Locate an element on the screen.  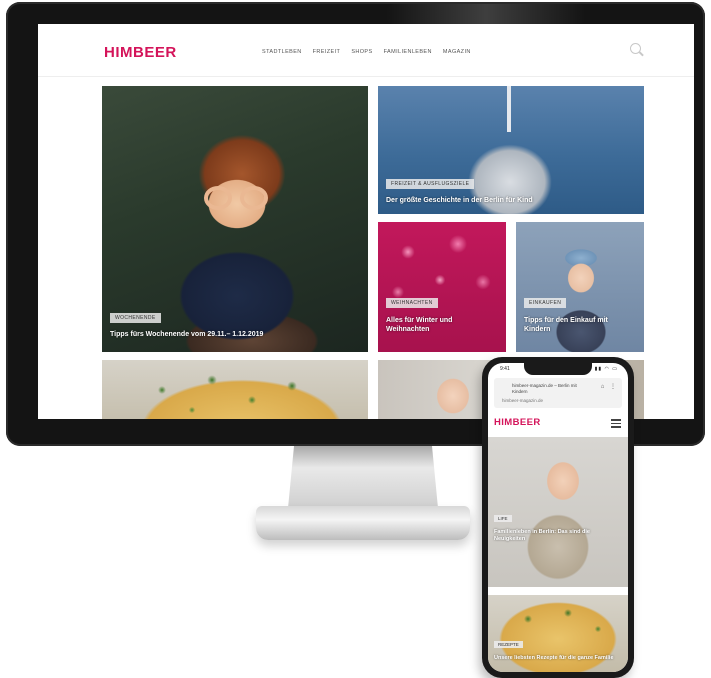
browser-url: himbeer-magazin.de – Berlin mit Kindern is located at coordinates (552, 389).